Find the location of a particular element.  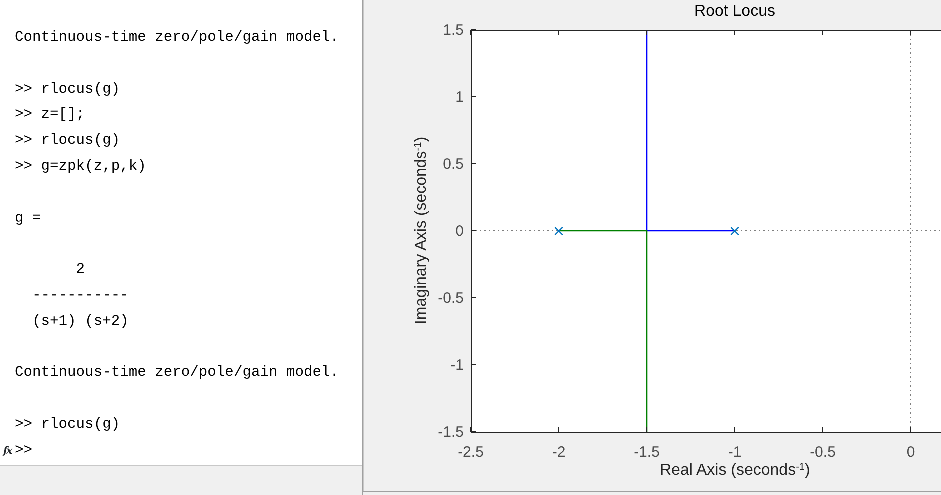

command-line: >> z=[]; is located at coordinates (50, 116).